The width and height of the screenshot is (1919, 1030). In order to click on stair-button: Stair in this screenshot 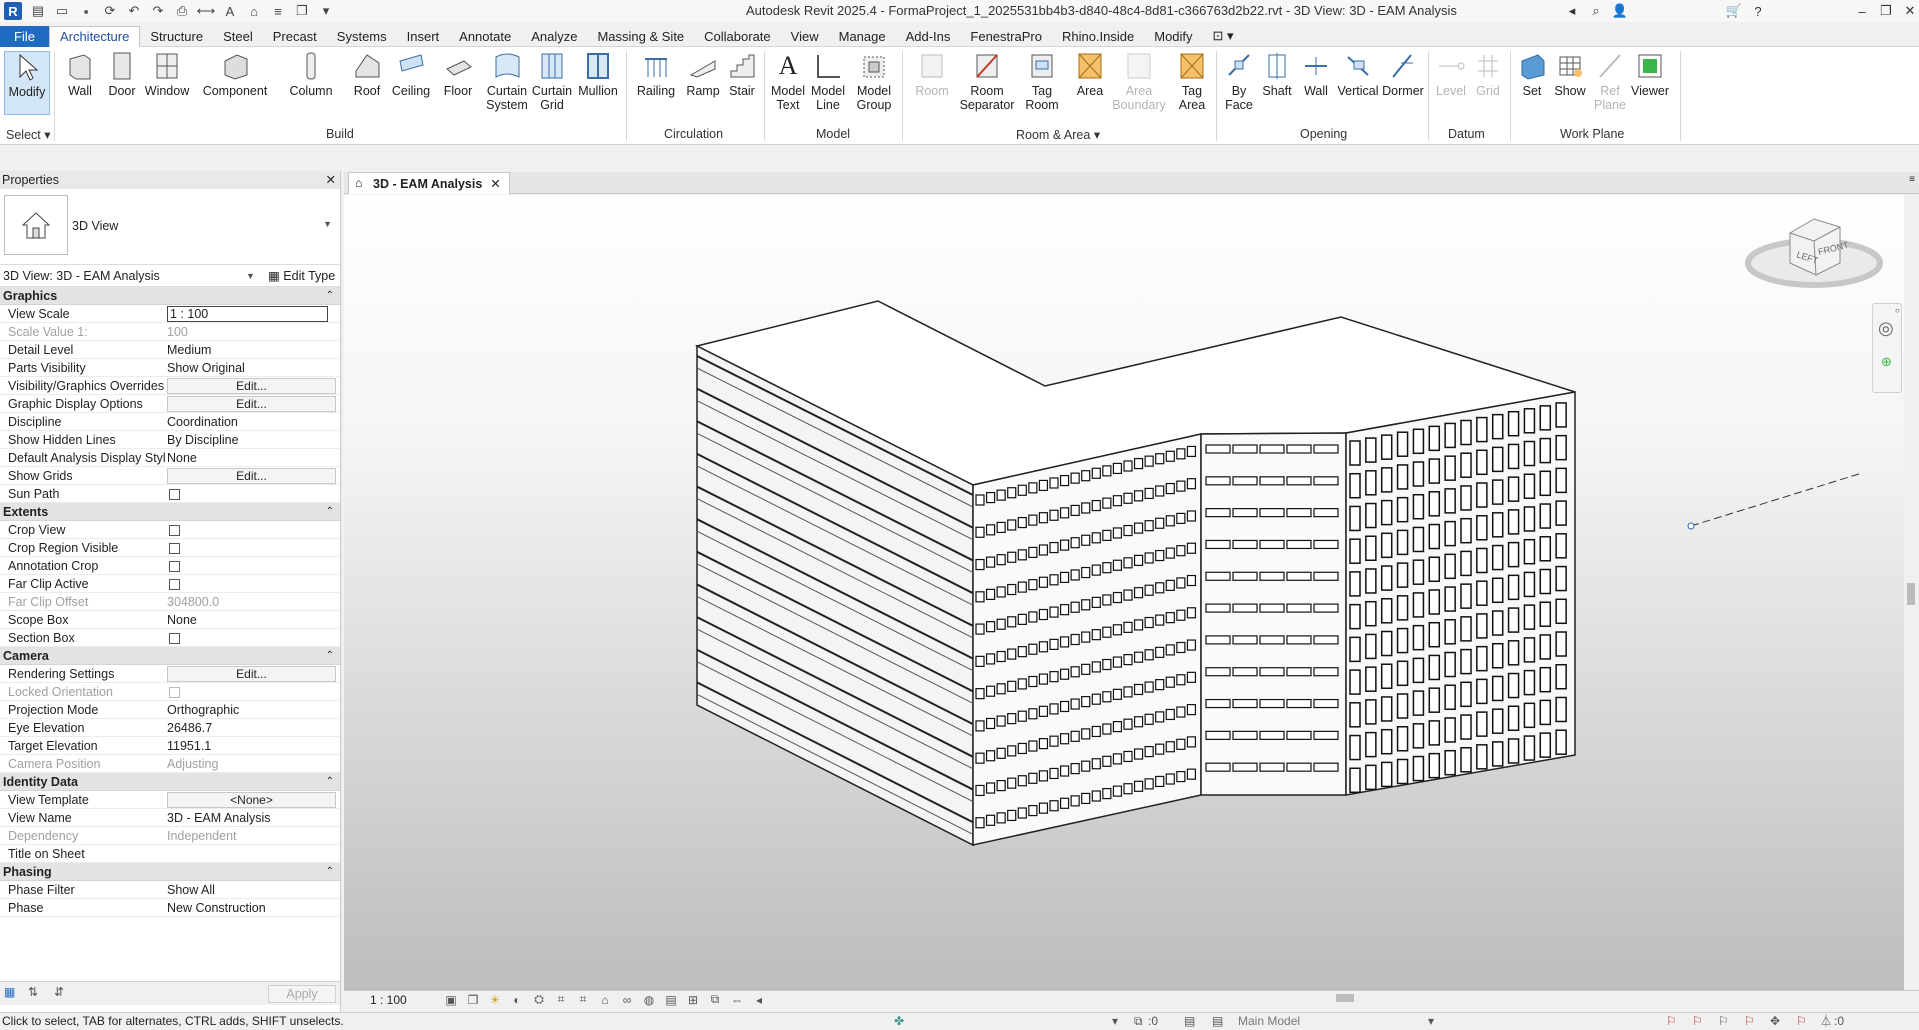, I will do `click(742, 74)`.